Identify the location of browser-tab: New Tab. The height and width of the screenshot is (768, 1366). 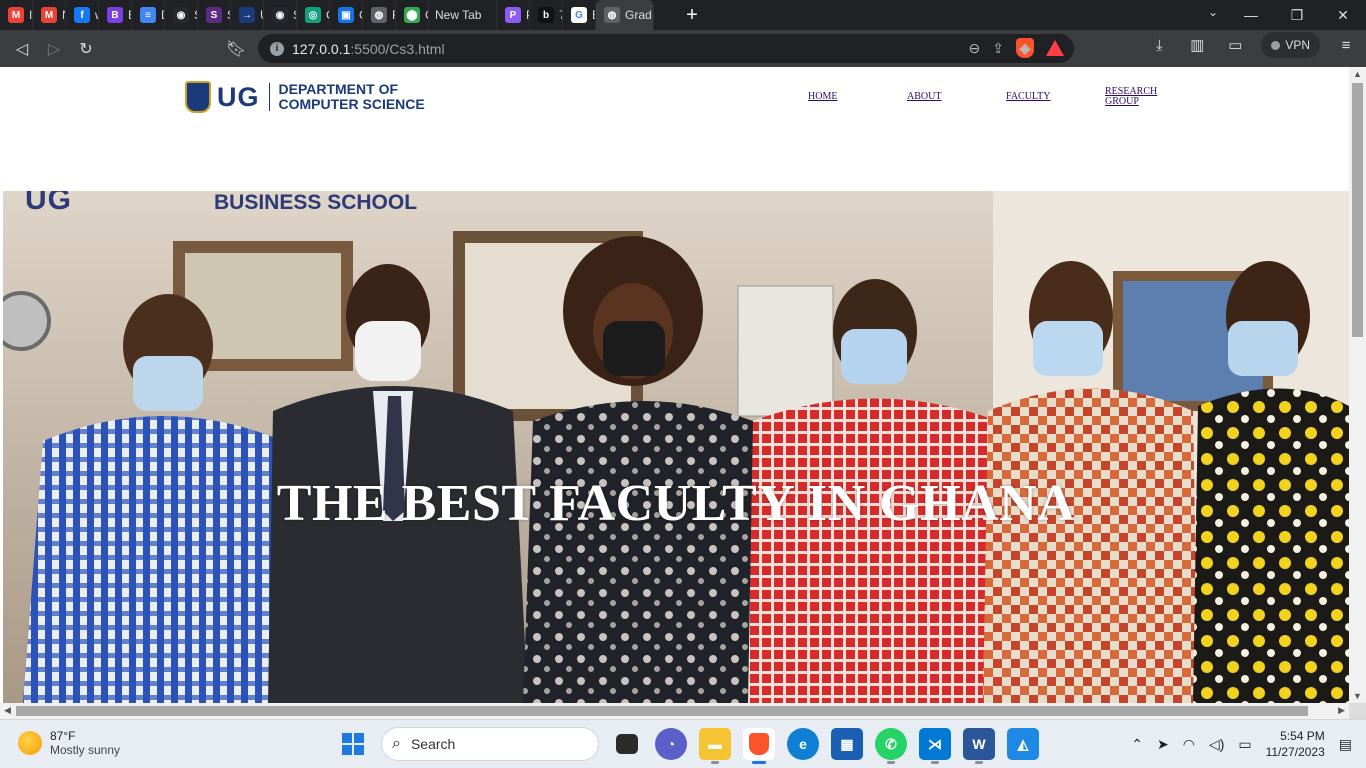
(463, 15).